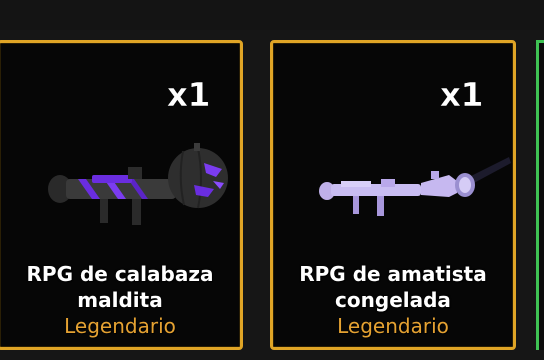 The height and width of the screenshot is (360, 544). I want to click on item-name: RPG de amatista congelada, so click(393, 287).